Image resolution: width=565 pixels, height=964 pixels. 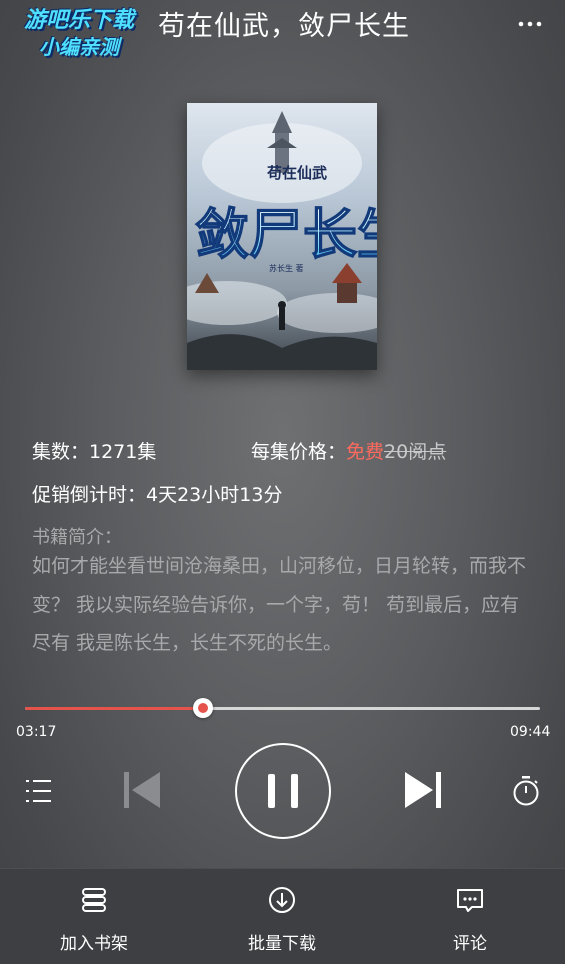 What do you see at coordinates (282, 944) in the screenshot?
I see `batch-download-label: 批量下载` at bounding box center [282, 944].